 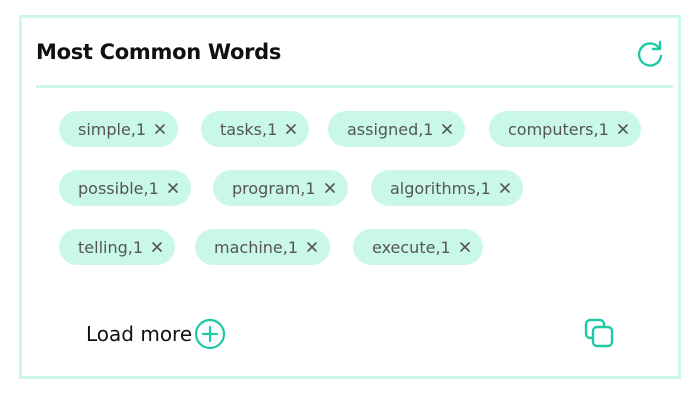 I want to click on word-chip: simple,1, so click(x=119, y=129).